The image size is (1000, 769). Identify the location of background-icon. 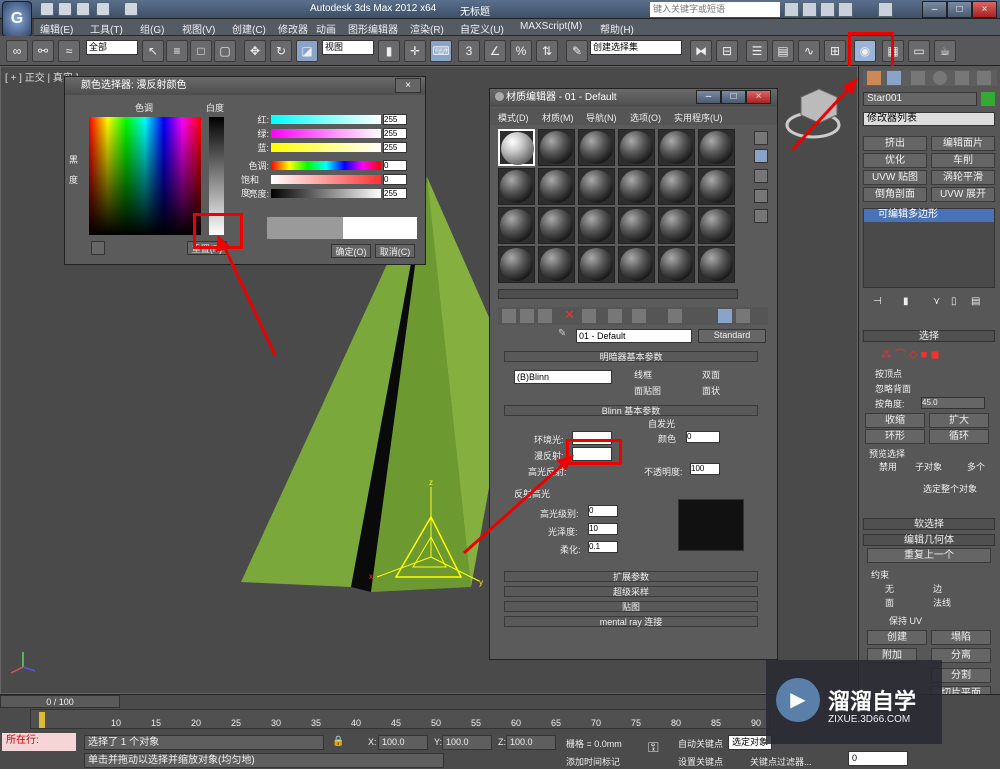
(761, 176).